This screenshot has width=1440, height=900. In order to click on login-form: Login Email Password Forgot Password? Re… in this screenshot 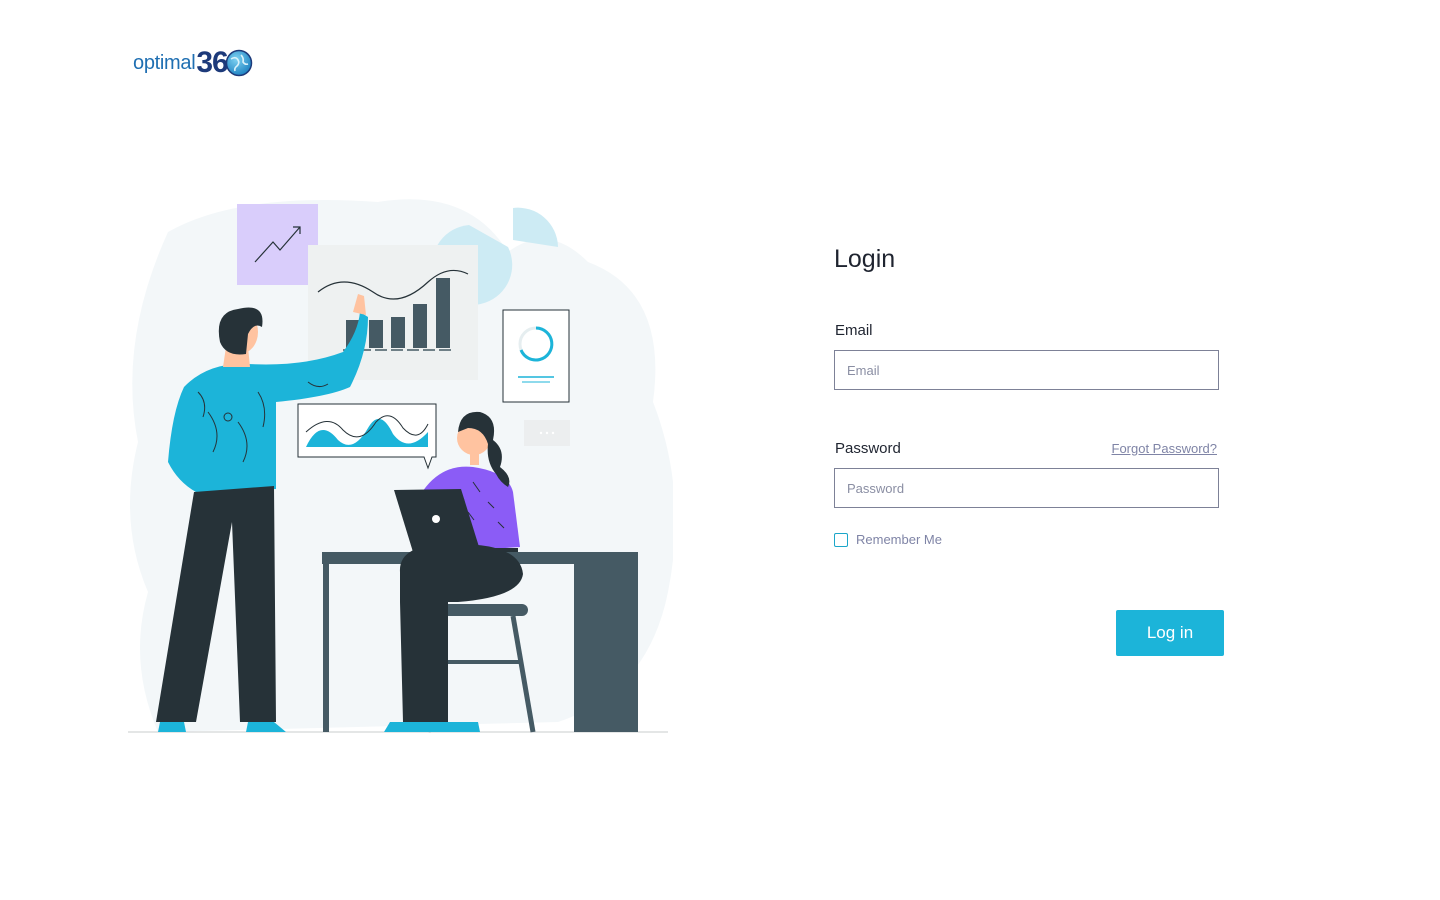, I will do `click(1029, 450)`.